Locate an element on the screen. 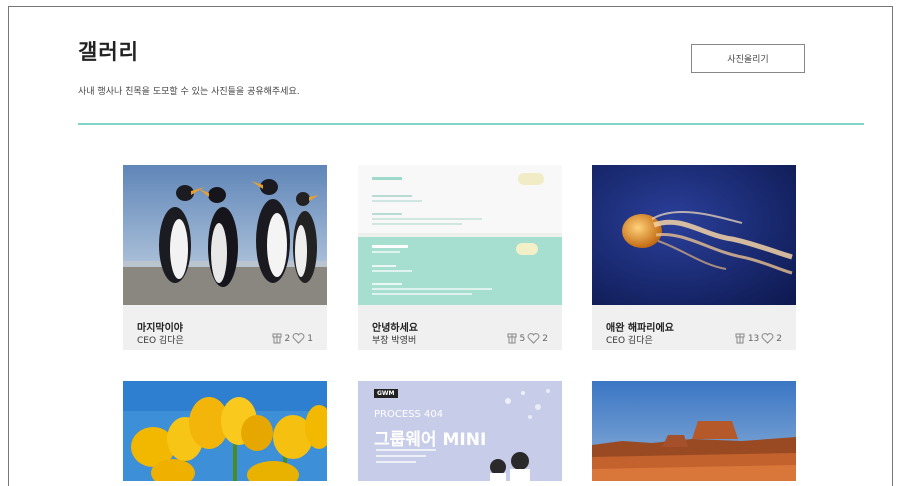 The height and width of the screenshot is (486, 899). card-title: 마지막이야 is located at coordinates (160, 328).